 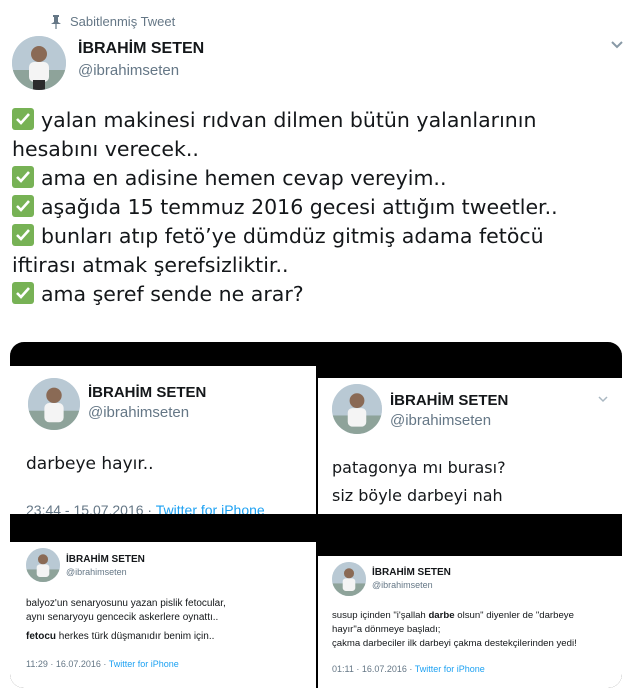 I want to click on author-handle: @ibrahimseten, so click(x=128, y=70).